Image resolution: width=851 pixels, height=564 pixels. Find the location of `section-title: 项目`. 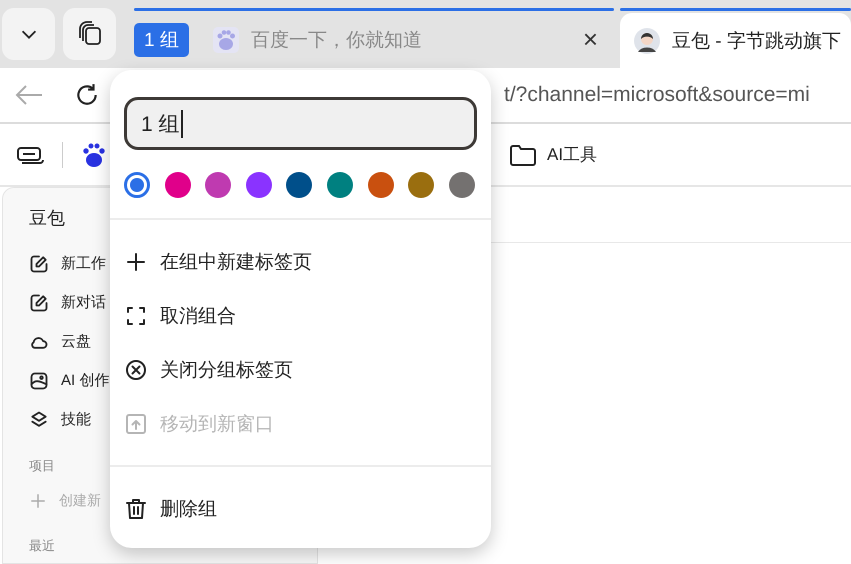

section-title: 项目 is located at coordinates (42, 466).